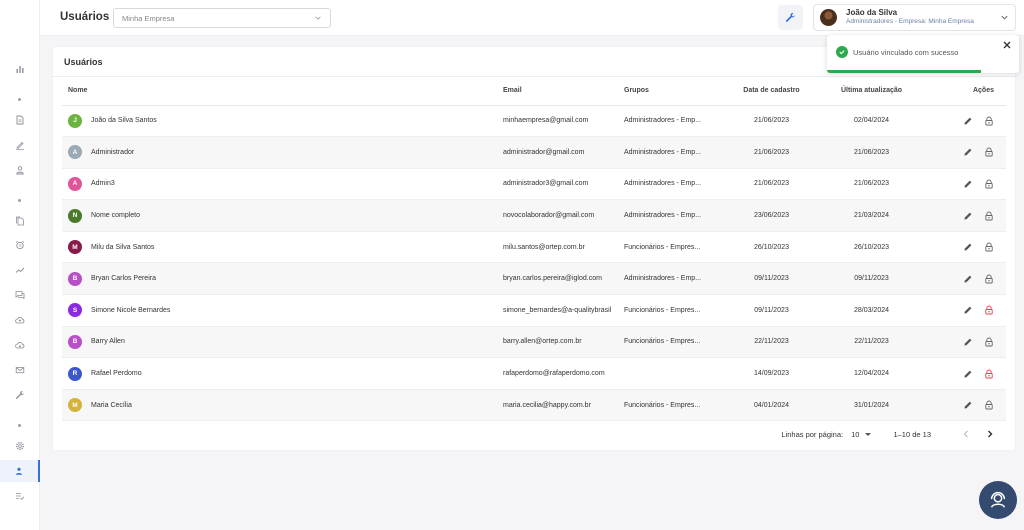  I want to click on sidebar-item-signature, so click(20, 145).